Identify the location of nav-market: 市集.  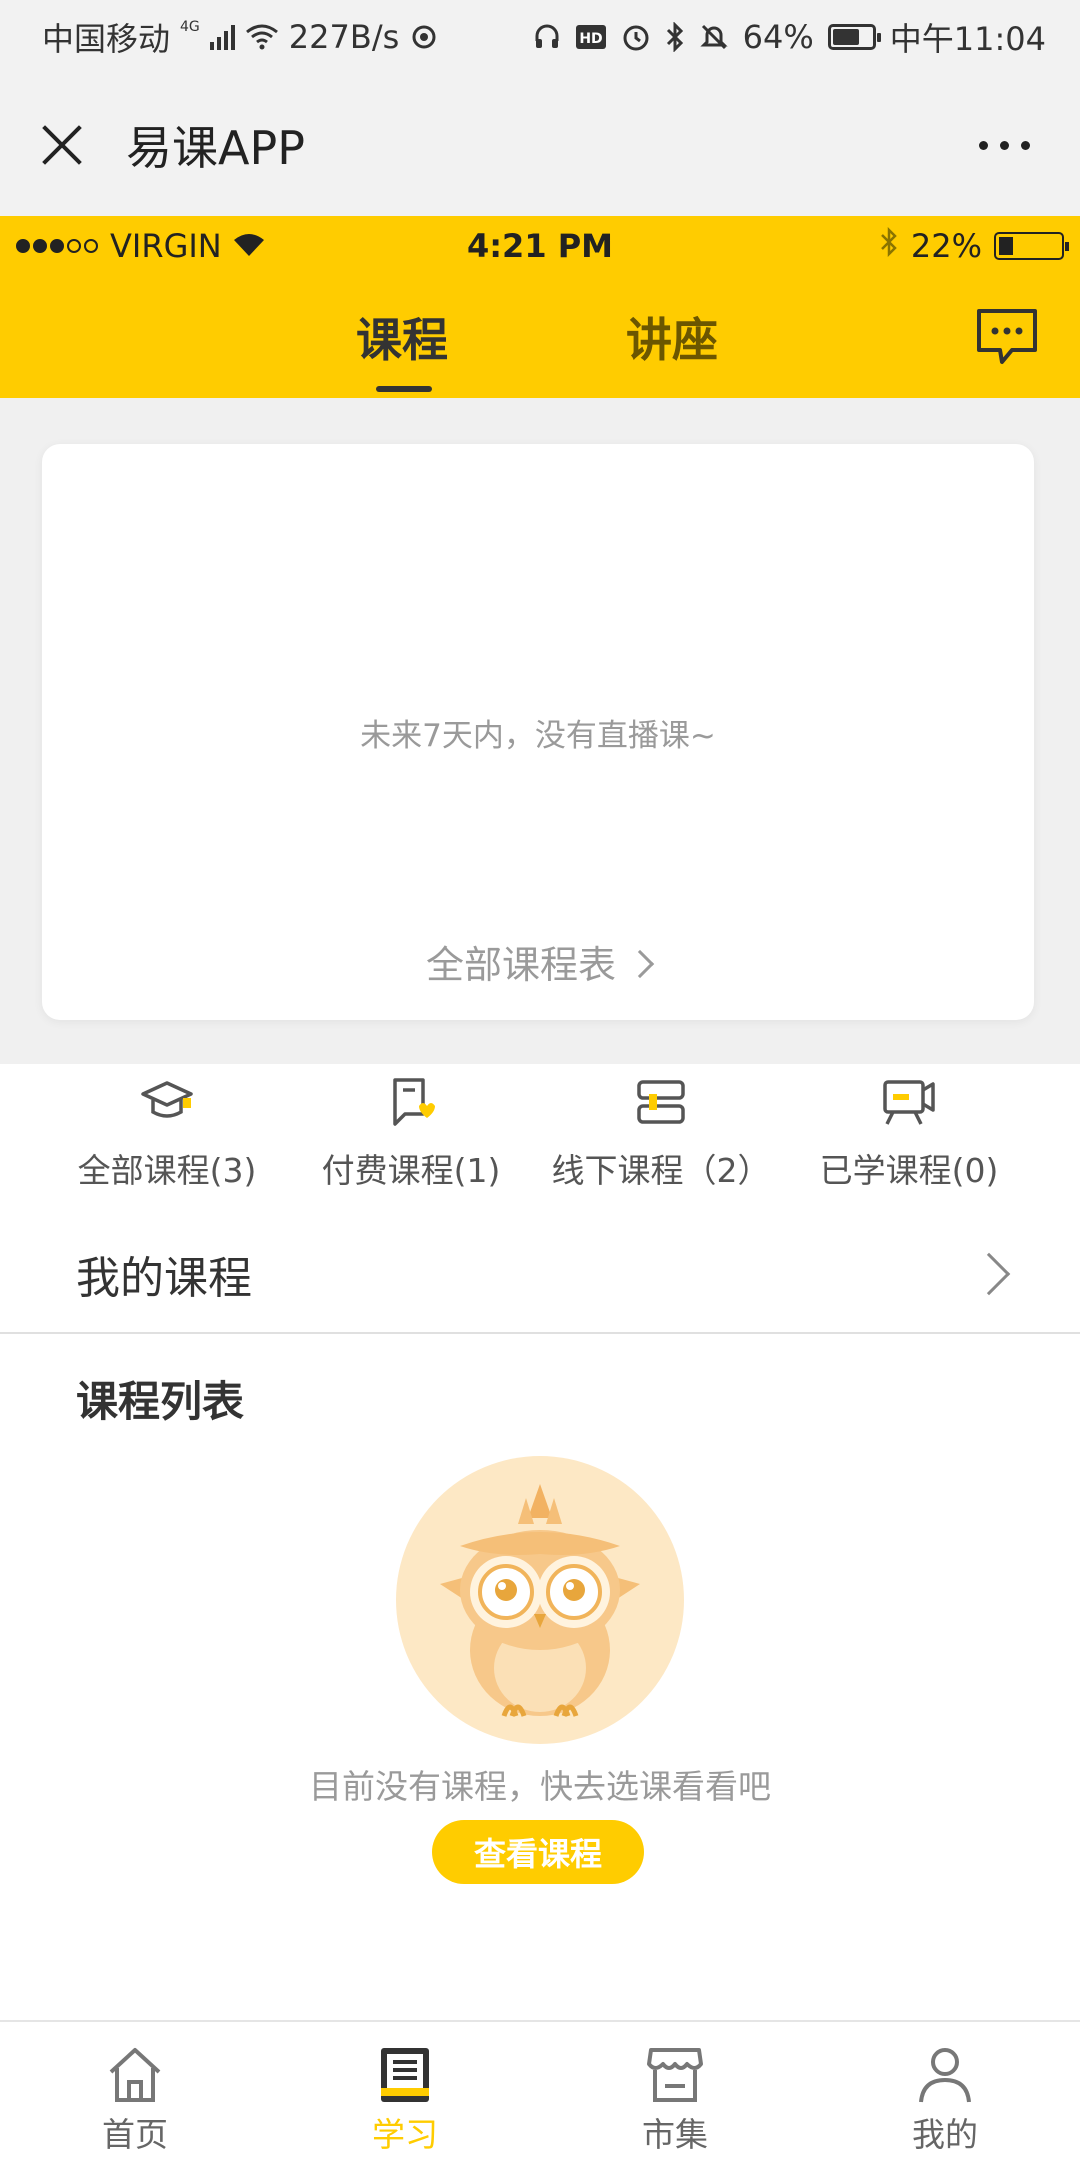
(675, 2099).